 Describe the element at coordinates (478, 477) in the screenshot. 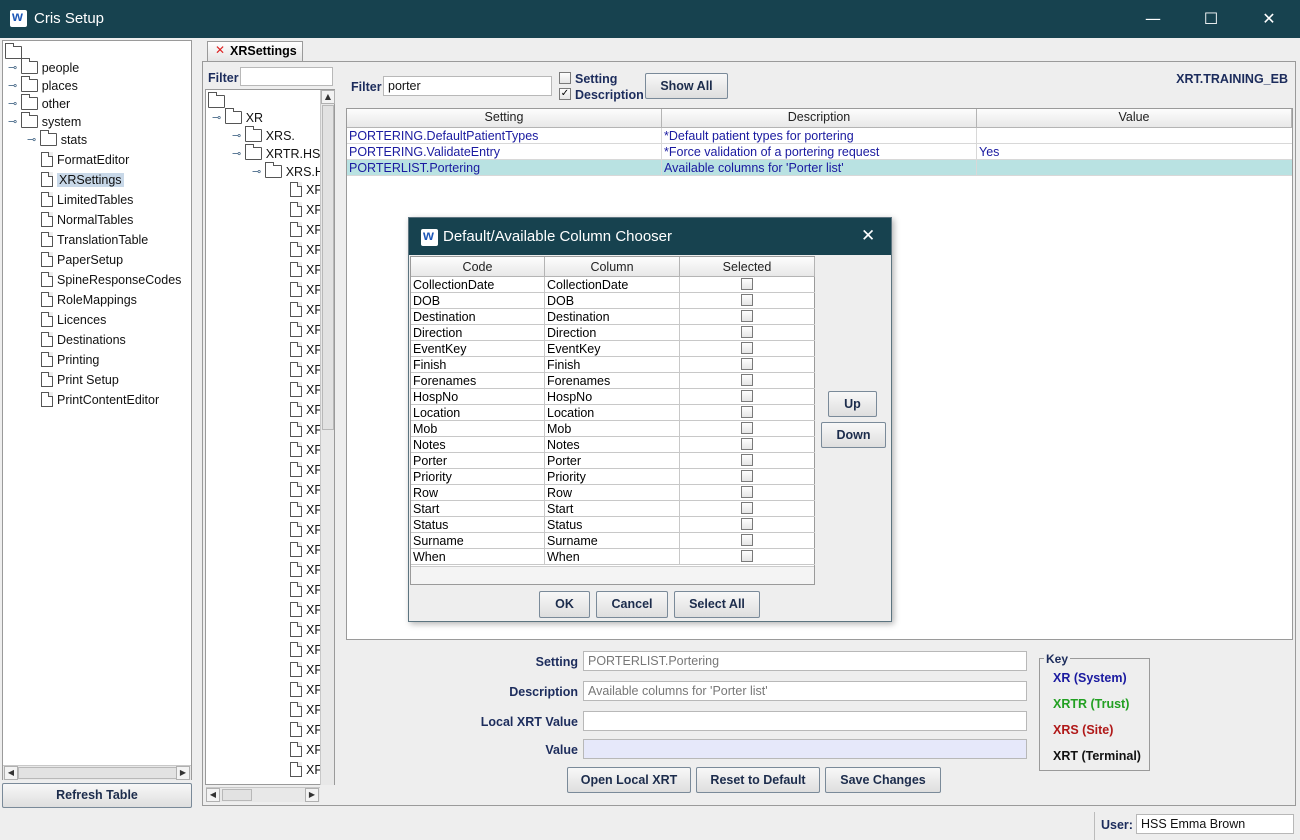

I see `dialog-cell-code: Priority` at that location.